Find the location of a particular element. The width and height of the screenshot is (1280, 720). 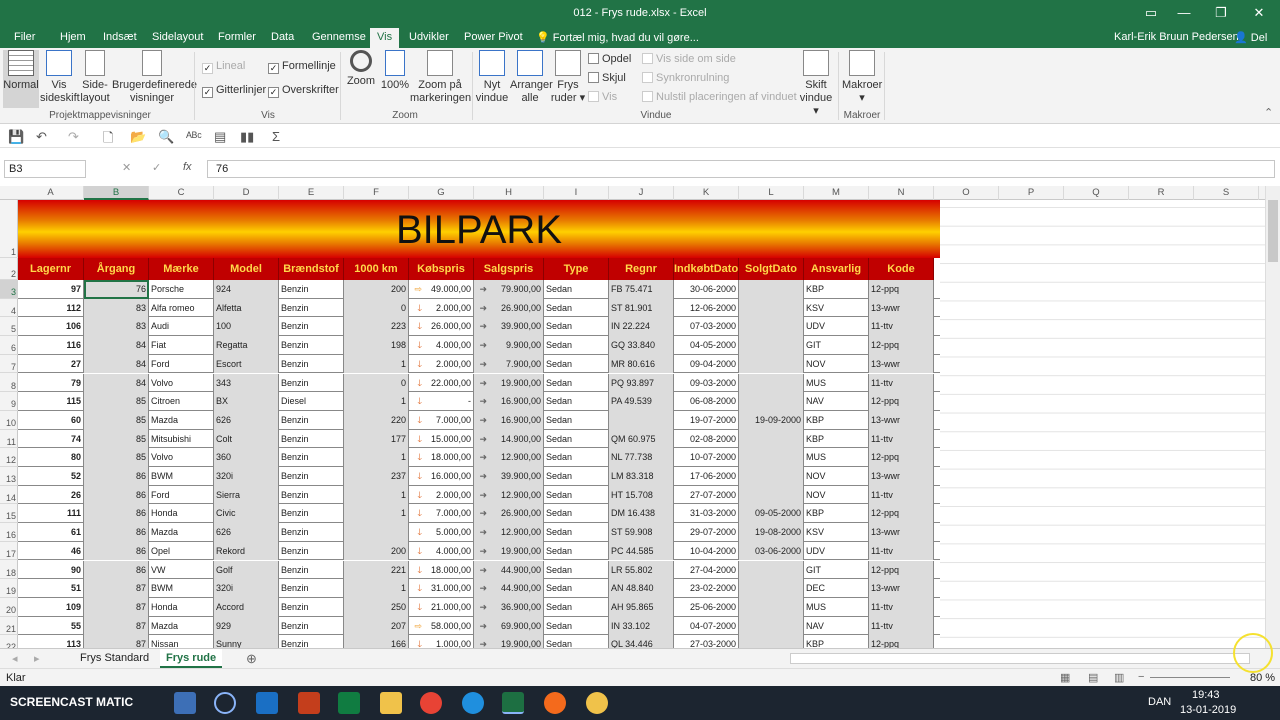

open-folder-icon: 📂 is located at coordinates (138, 137).